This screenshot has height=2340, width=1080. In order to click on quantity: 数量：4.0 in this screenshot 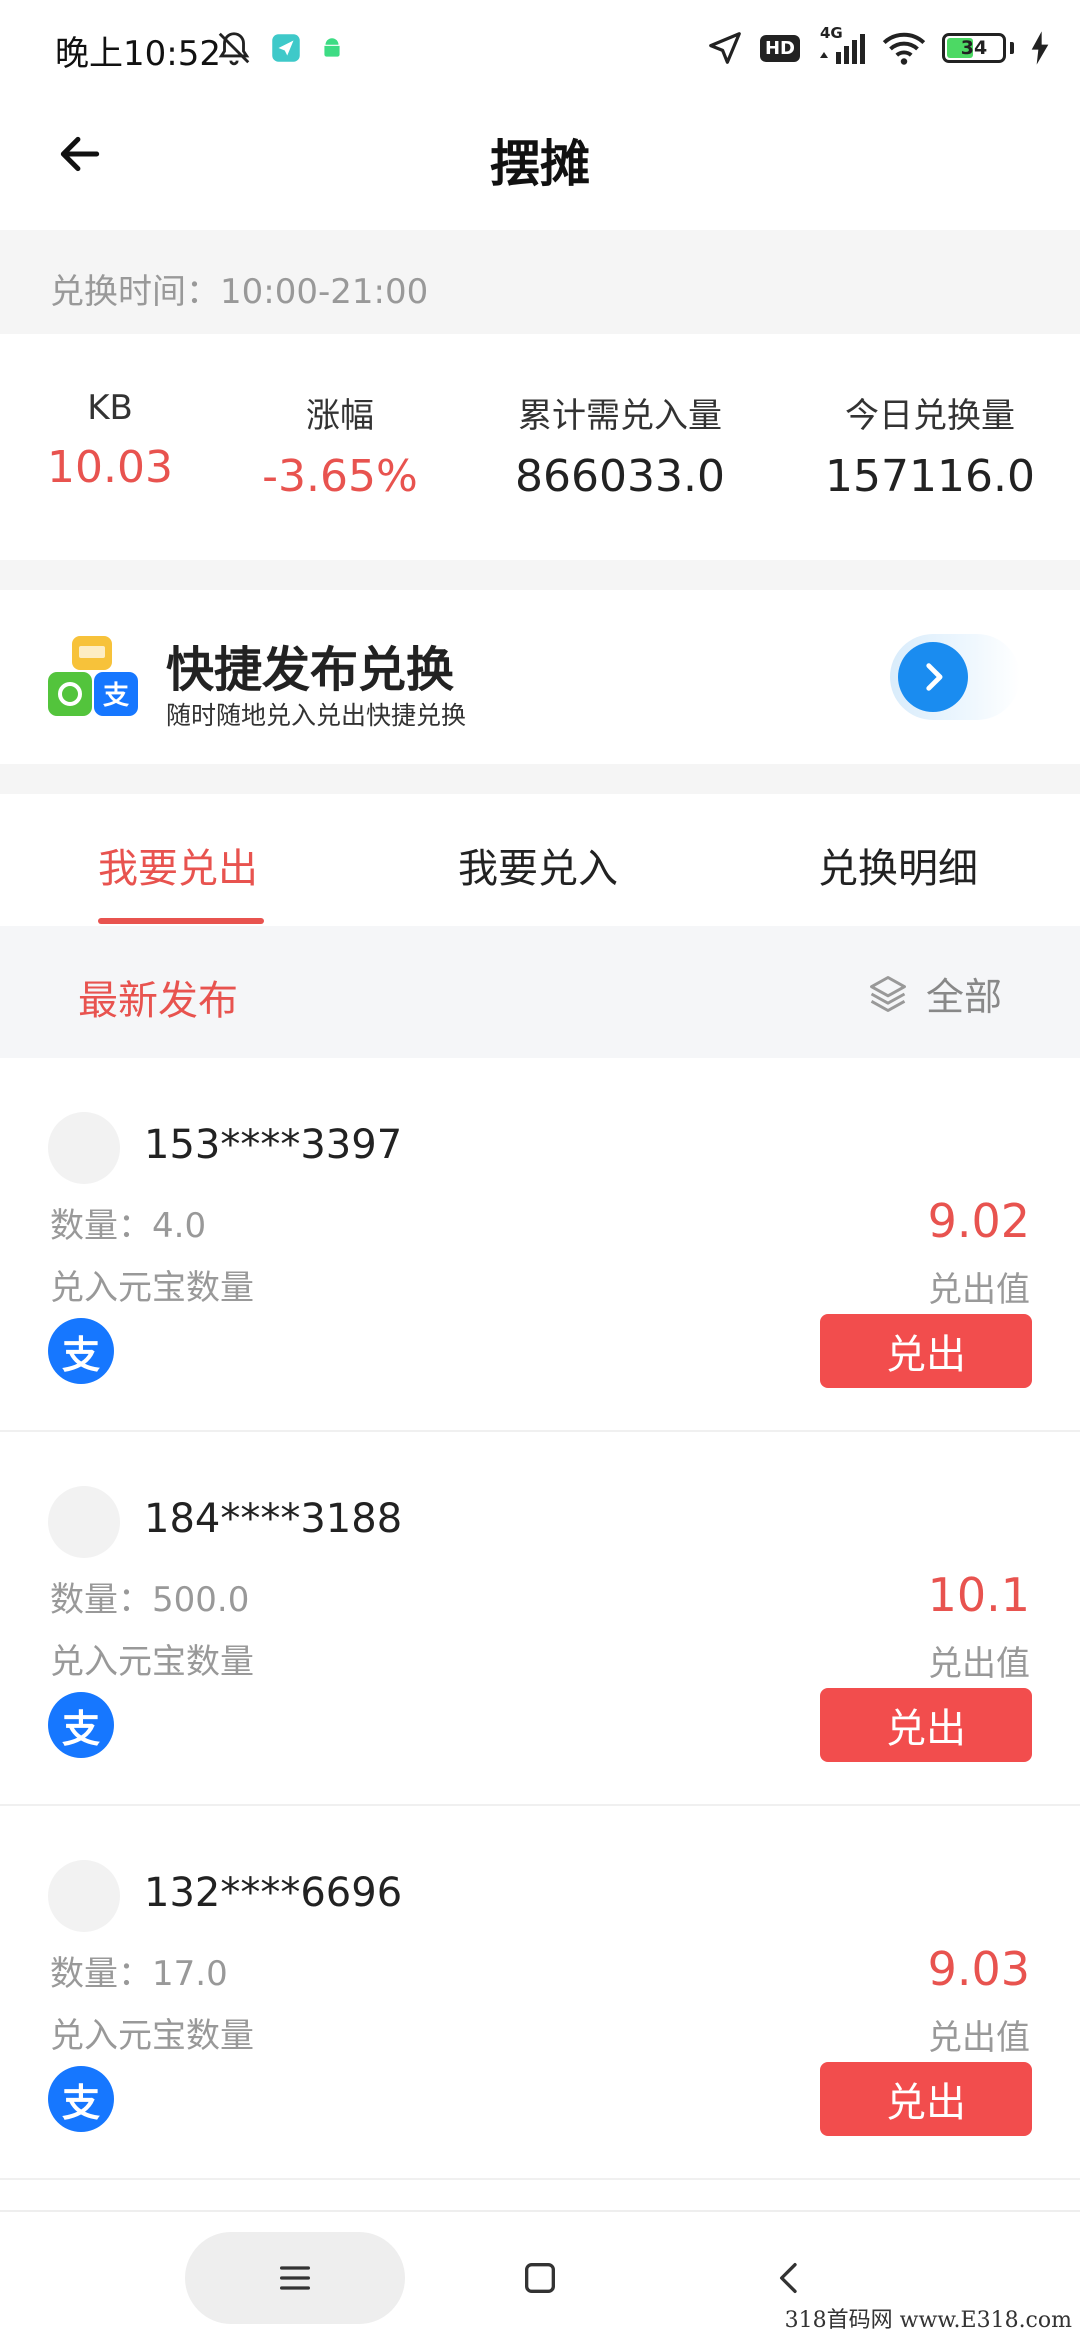, I will do `click(128, 1226)`.